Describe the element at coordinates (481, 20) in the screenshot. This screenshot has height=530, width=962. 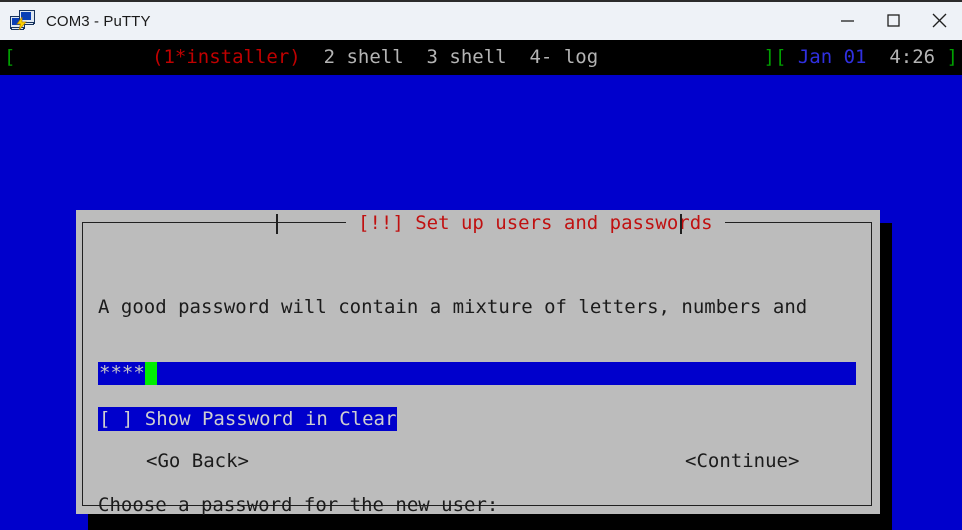
I see `window-titlebar: COM3 - PuTTY` at that location.